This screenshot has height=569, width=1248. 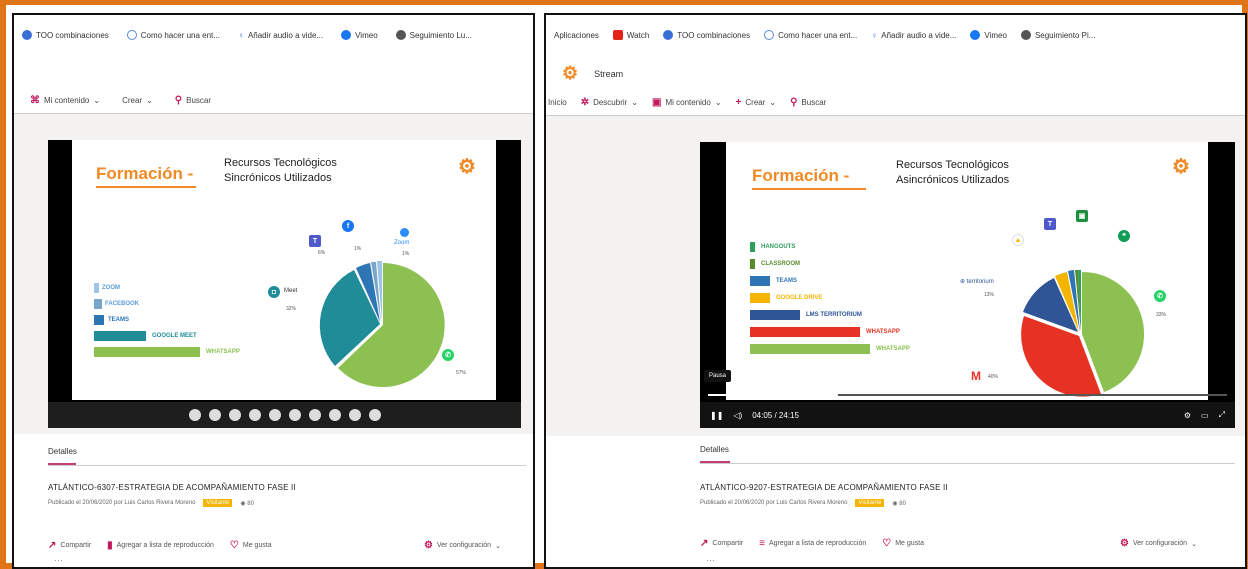 What do you see at coordinates (557, 102) in the screenshot?
I see `home-link: Inicio` at bounding box center [557, 102].